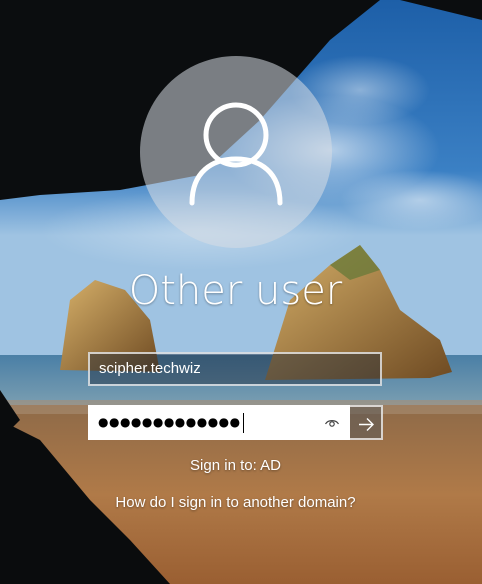  I want to click on password-dots-text: ●●●●●●●●●●●●●, so click(169, 422).